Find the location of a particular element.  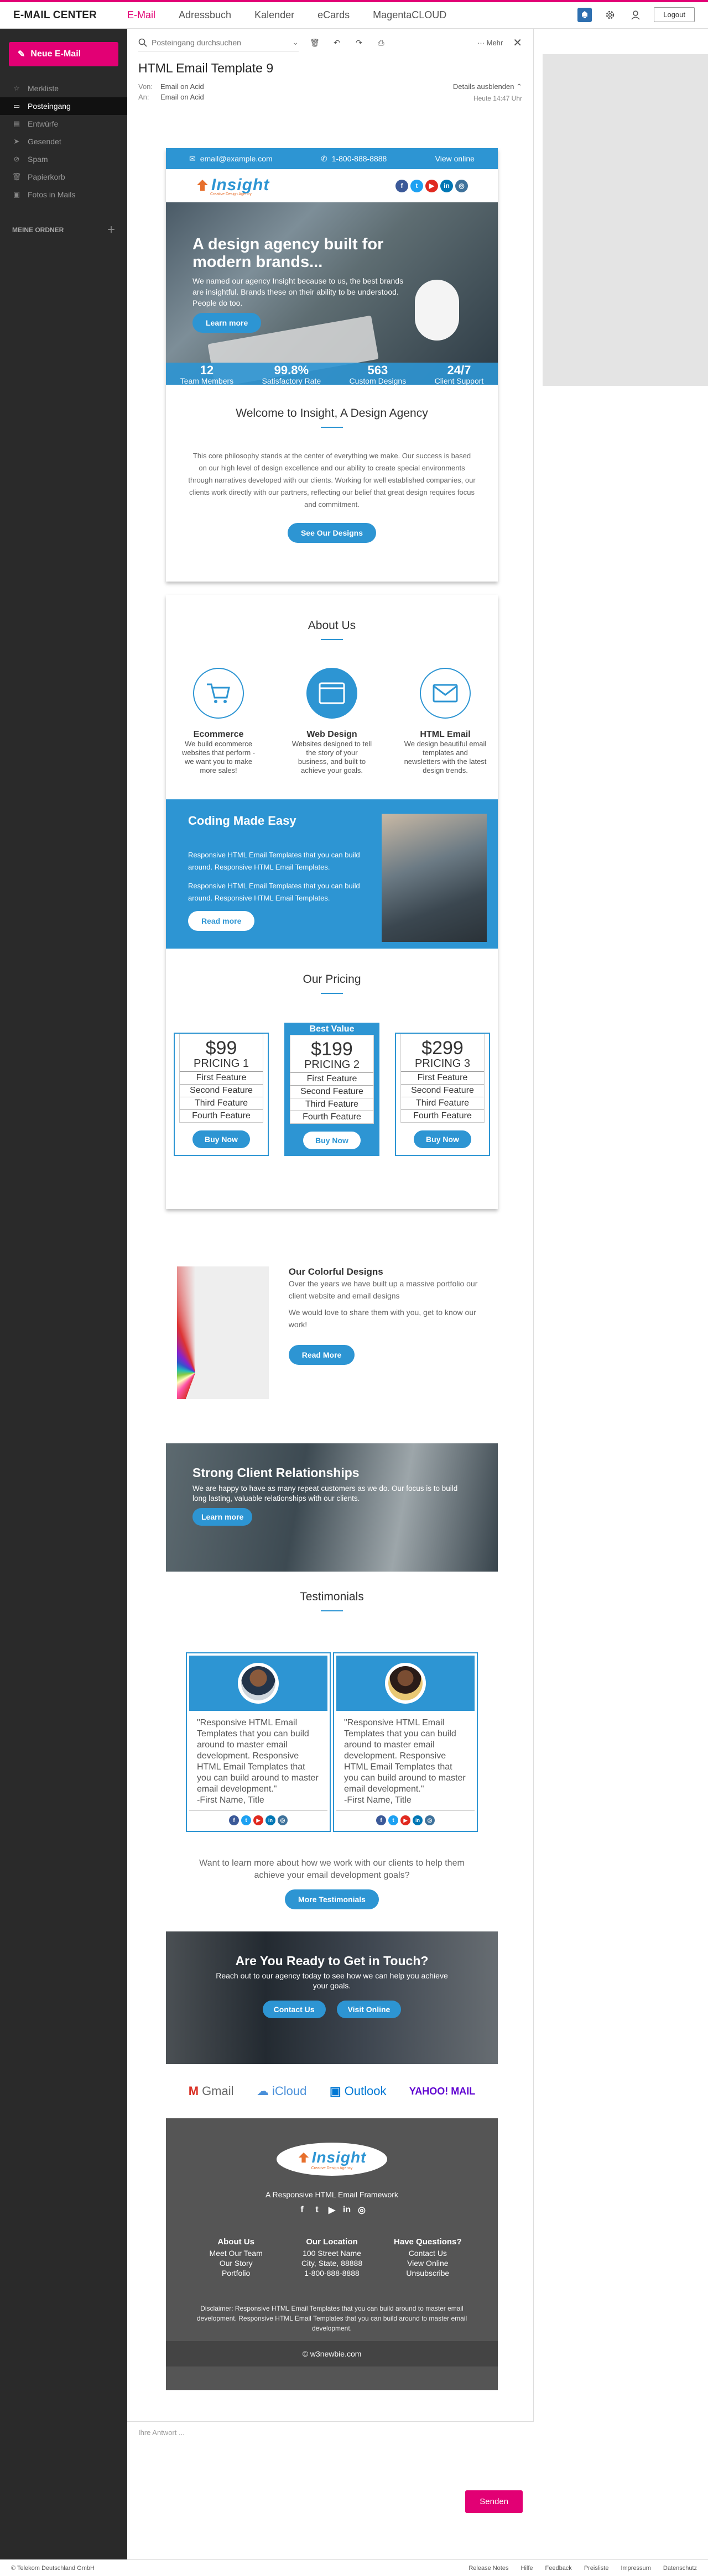

footer-link: Portfolio is located at coordinates (236, 2273).